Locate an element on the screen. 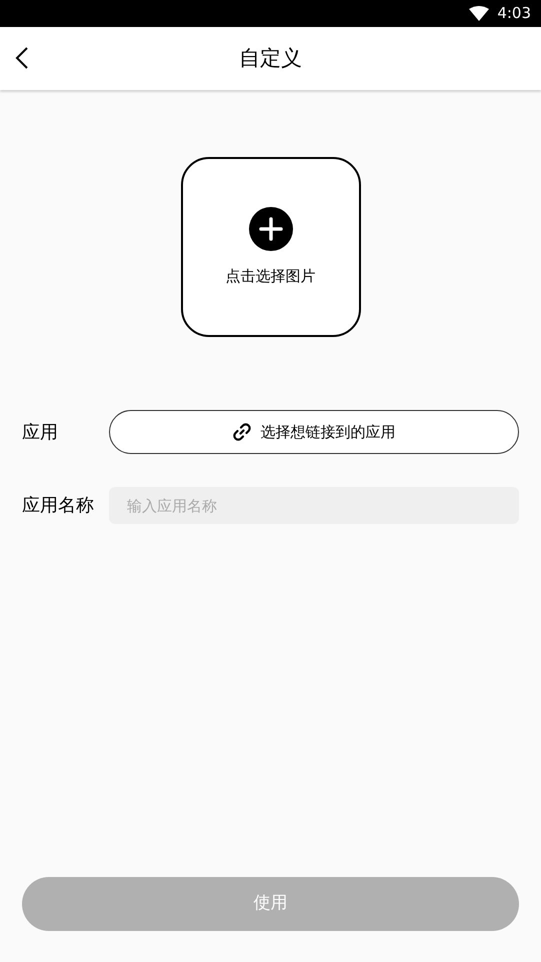 The width and height of the screenshot is (541, 962). app-name-label: 应用名称 is located at coordinates (58, 506).